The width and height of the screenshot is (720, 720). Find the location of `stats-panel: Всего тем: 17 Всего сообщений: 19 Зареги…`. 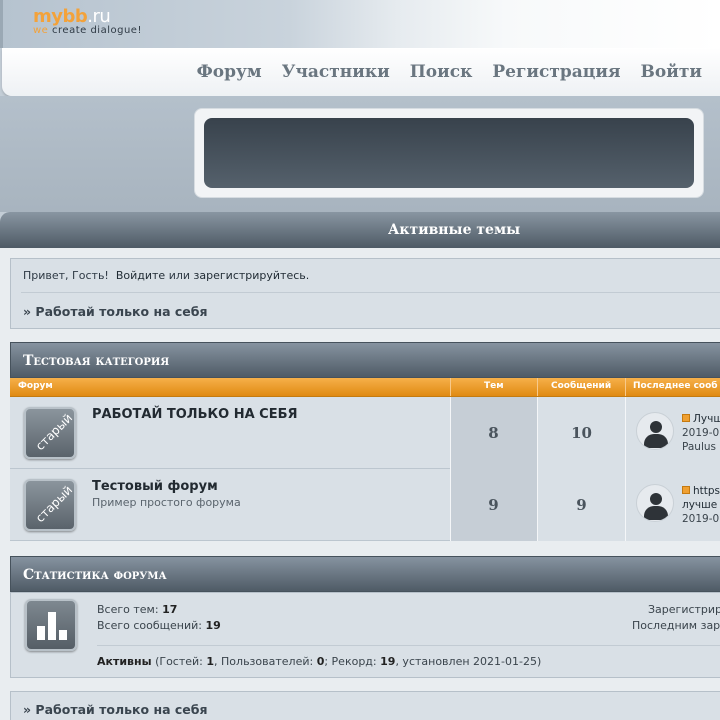

stats-panel: Всего тем: 17 Всего сообщений: 19 Зареги… is located at coordinates (365, 635).